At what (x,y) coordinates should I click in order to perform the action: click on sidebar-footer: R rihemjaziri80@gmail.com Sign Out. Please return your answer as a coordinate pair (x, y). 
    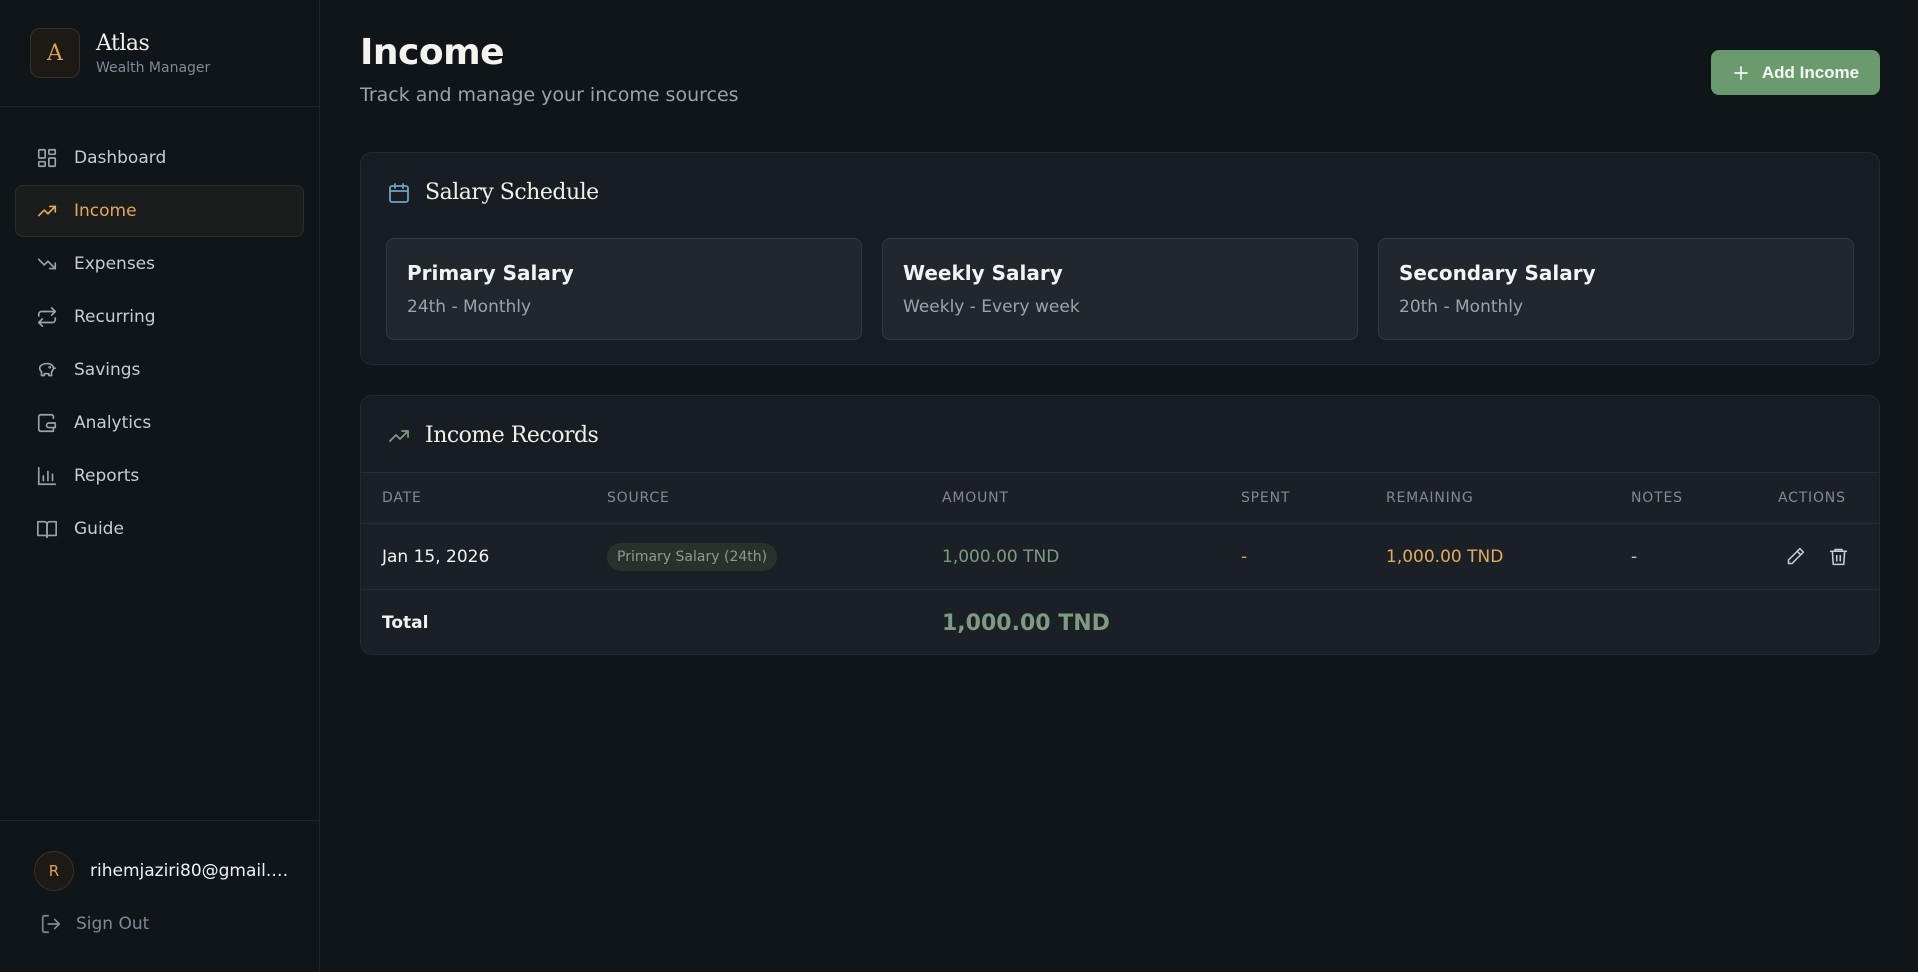
    Looking at the image, I should click on (159, 896).